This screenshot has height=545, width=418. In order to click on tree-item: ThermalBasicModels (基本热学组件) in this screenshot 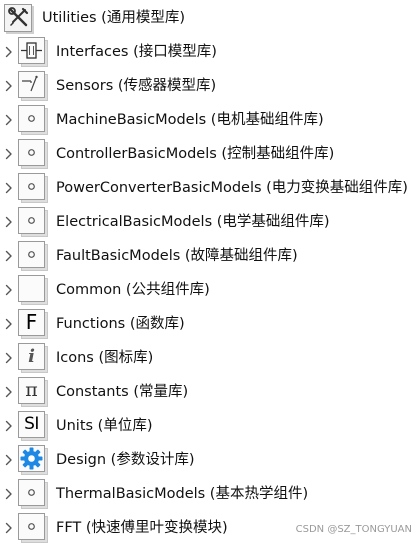, I will do `click(154, 494)`.